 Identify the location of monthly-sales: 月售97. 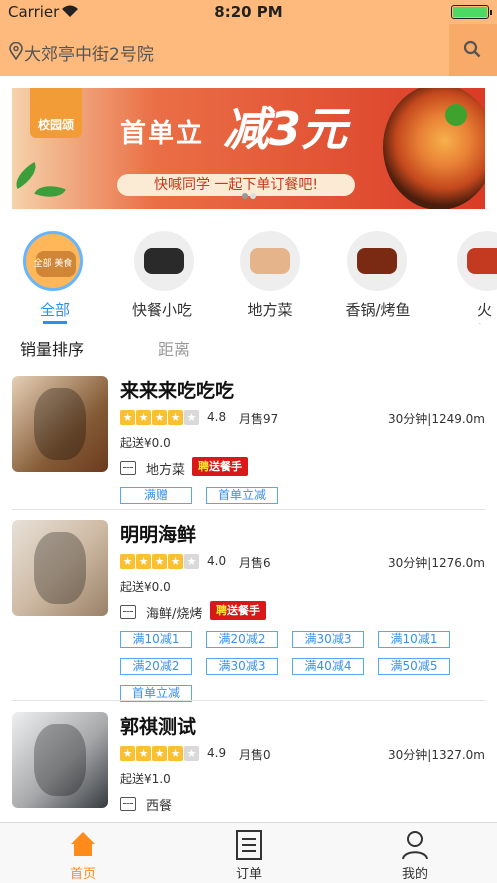
(259, 419).